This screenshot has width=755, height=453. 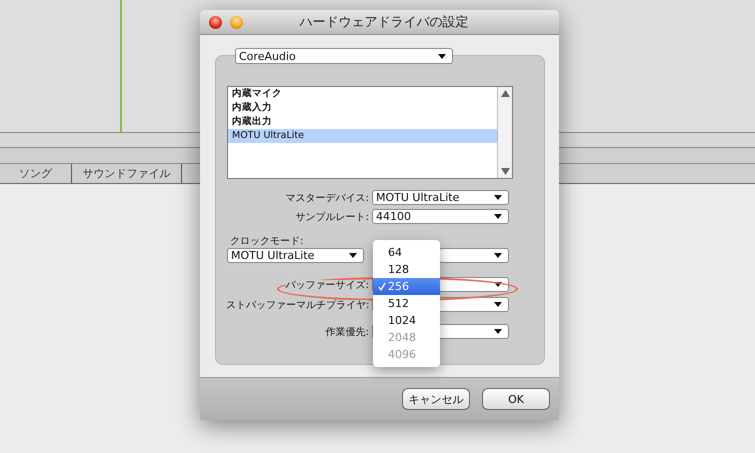 I want to click on field-label: サンプルレート:, so click(x=332, y=217).